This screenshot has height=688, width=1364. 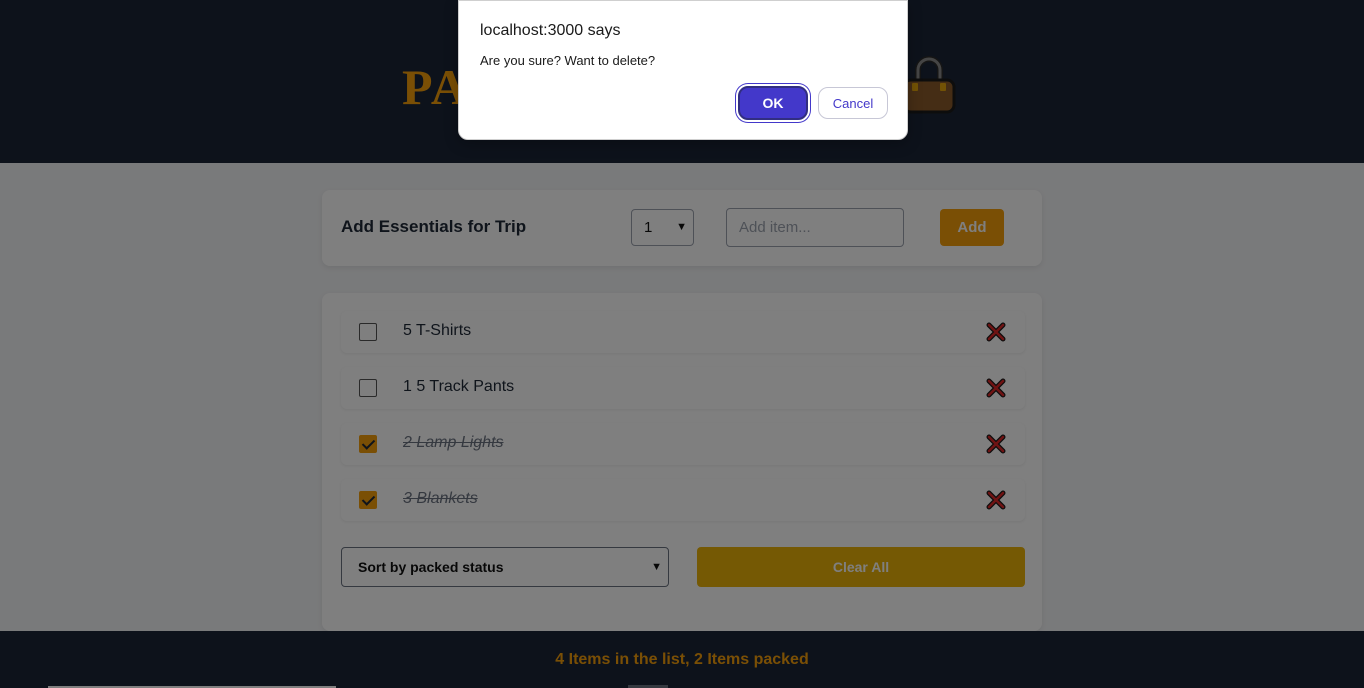 I want to click on cancel-button: Cancel, so click(x=853, y=103).